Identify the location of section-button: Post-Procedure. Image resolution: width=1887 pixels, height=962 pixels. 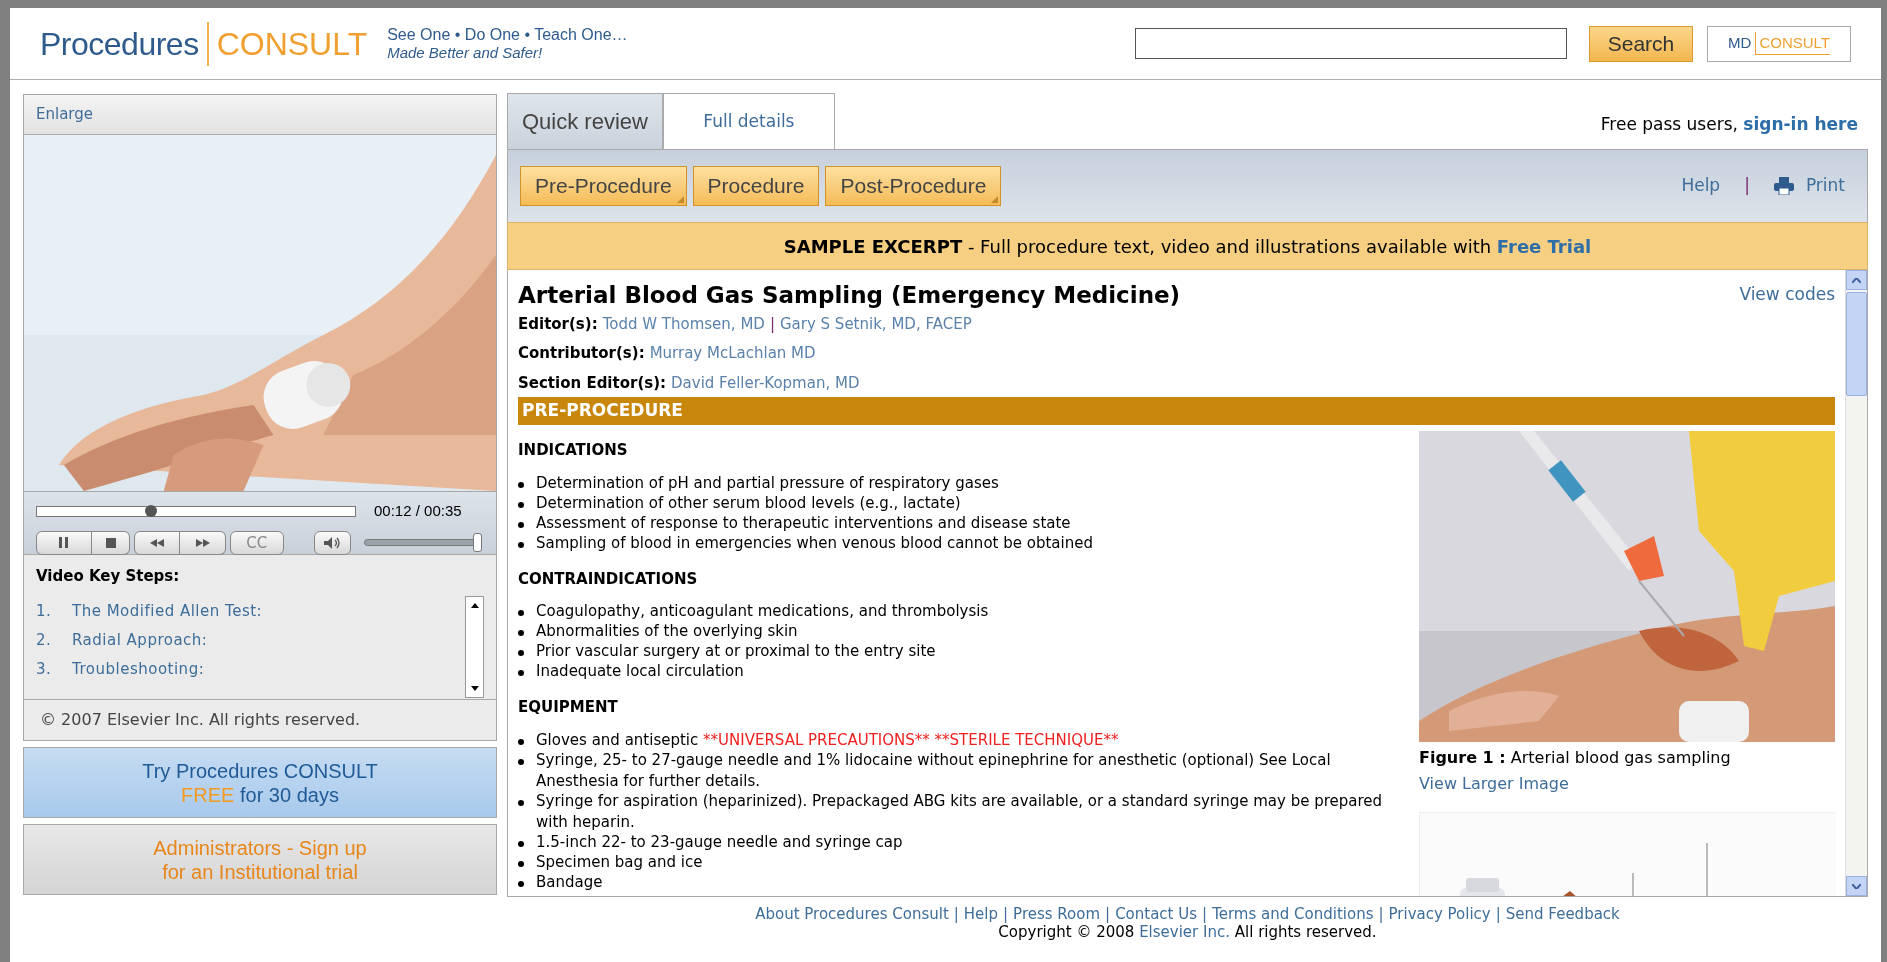
(913, 186).